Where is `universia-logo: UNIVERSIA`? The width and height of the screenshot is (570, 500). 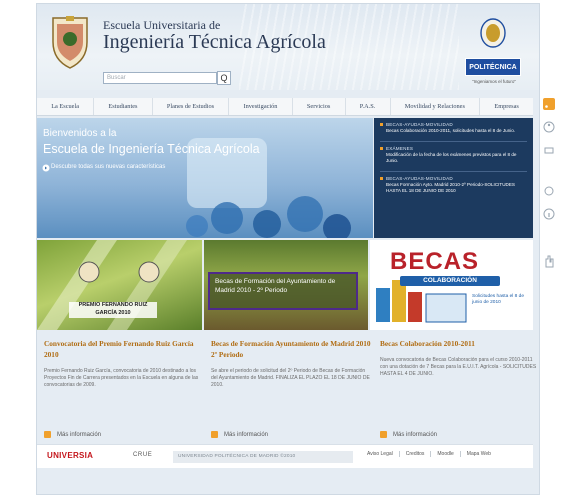 universia-logo: UNIVERSIA is located at coordinates (70, 455).